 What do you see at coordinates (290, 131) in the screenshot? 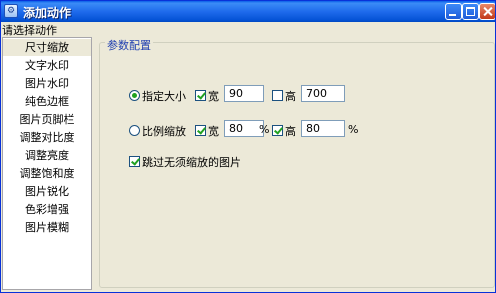
I see `ratio-height-label: 高` at bounding box center [290, 131].